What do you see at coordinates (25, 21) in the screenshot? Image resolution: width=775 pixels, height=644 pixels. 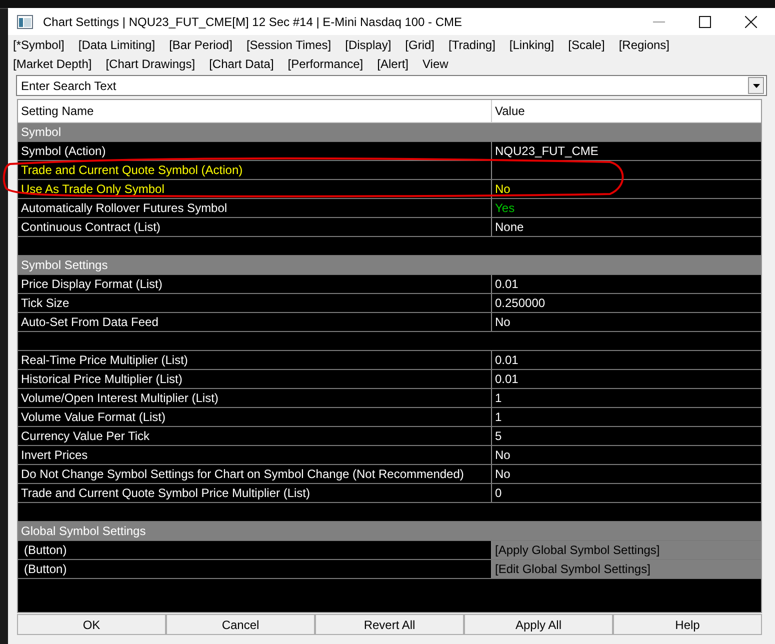 I see `app-icon` at bounding box center [25, 21].